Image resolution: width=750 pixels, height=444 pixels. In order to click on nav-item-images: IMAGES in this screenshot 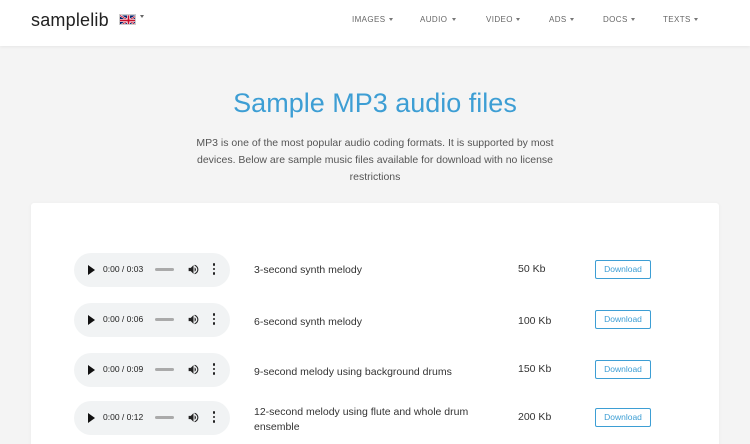, I will do `click(372, 19)`.